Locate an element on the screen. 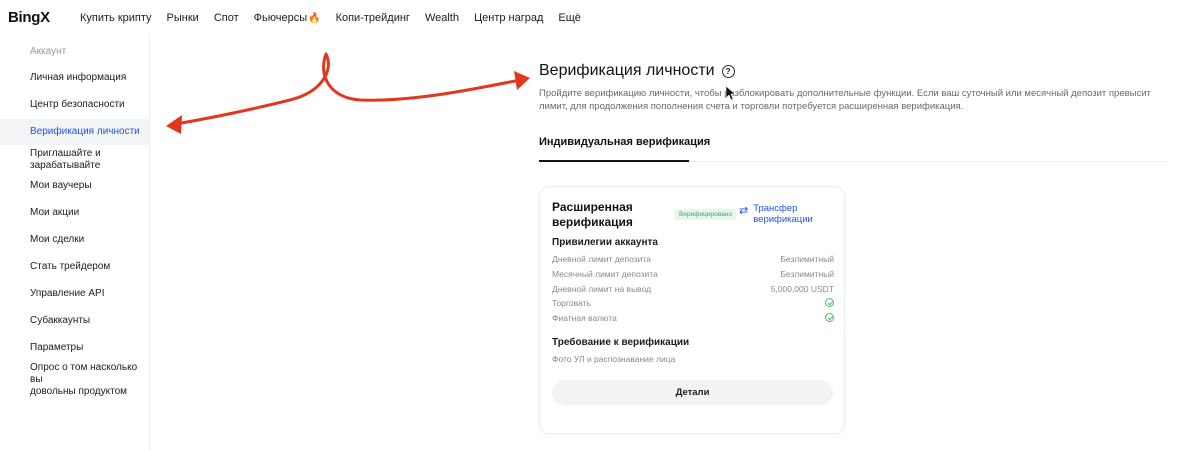  sidebar-item-api-management: Управление API is located at coordinates (74, 294).